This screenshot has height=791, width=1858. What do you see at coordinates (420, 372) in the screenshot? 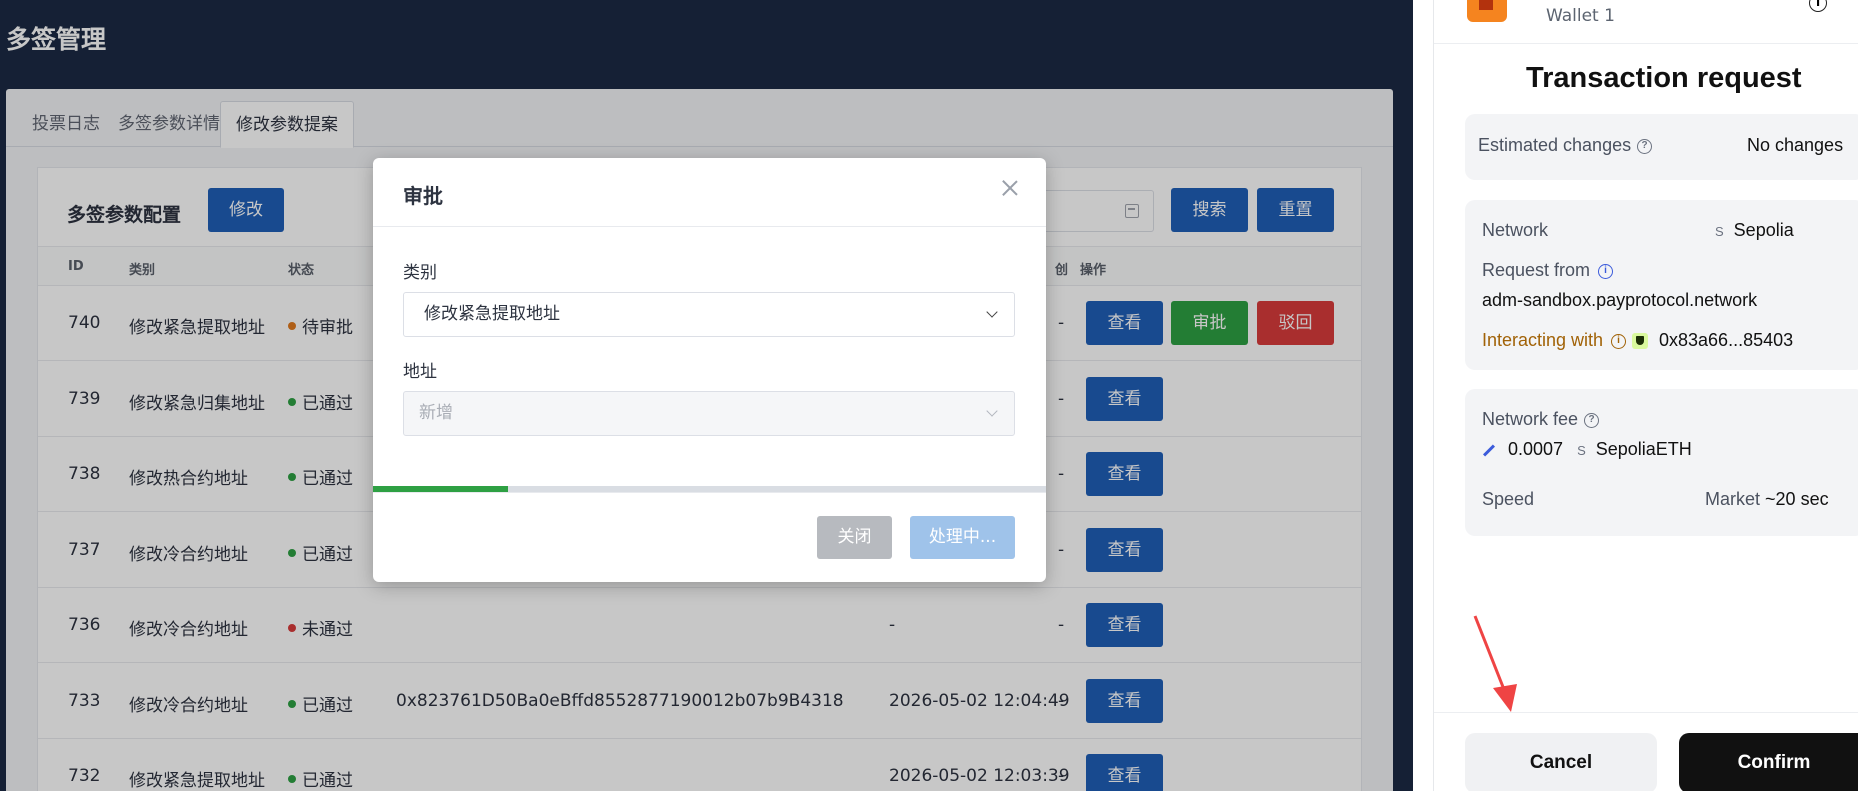
I see `address-label: 地址` at bounding box center [420, 372].